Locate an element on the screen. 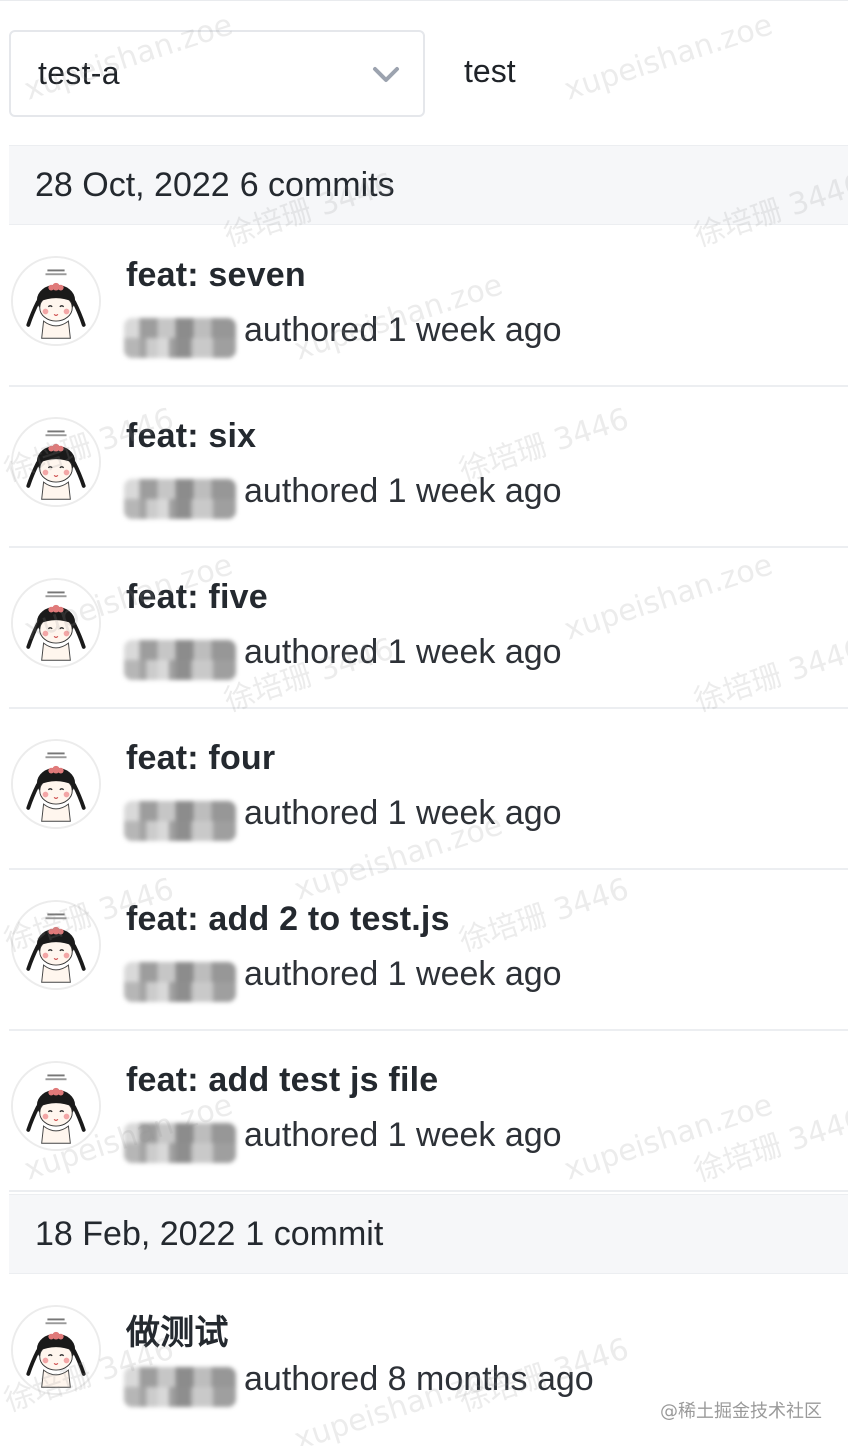 The height and width of the screenshot is (1446, 848). commit-row: feat: seven authored 1 week ago is located at coordinates (428, 306).